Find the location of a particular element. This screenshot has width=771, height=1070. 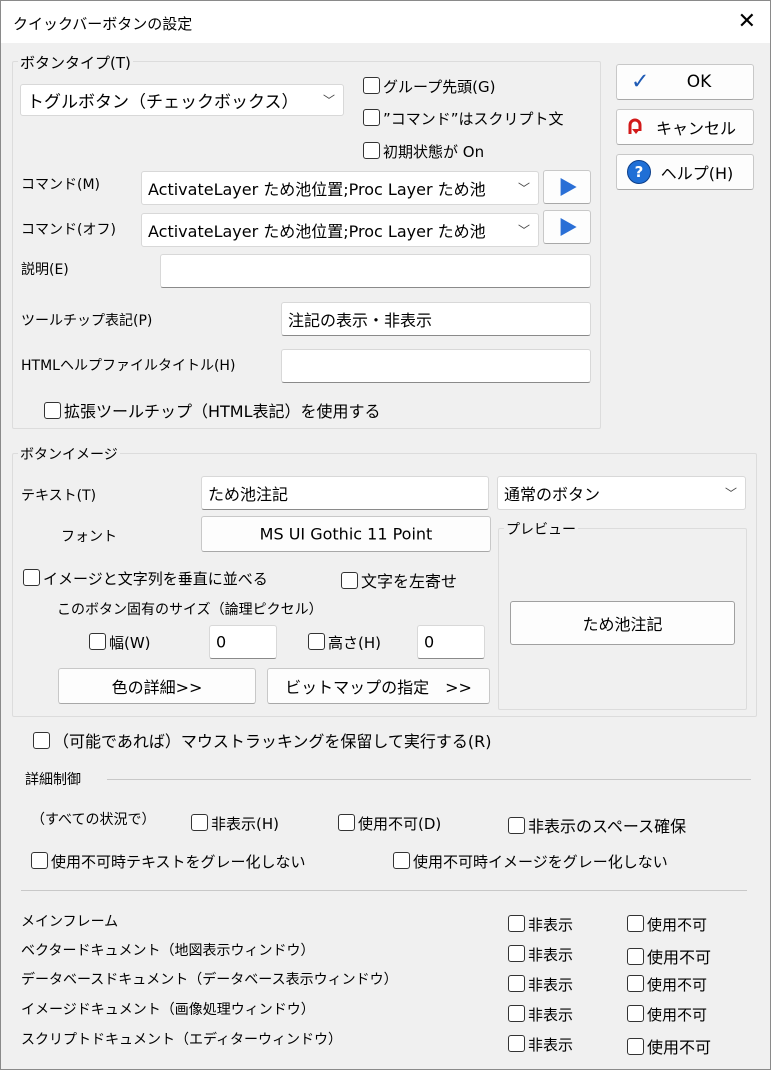

reserve-space-checkbox: 非表示のスペース確保 is located at coordinates (597, 825).